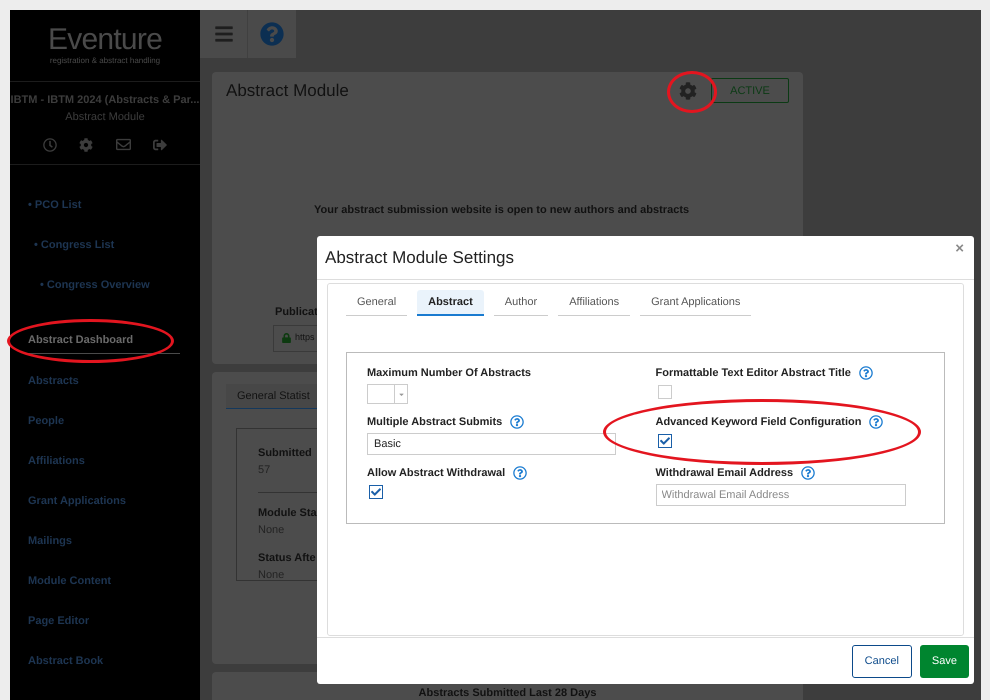 The width and height of the screenshot is (990, 700). I want to click on cancel-button: Cancel, so click(882, 661).